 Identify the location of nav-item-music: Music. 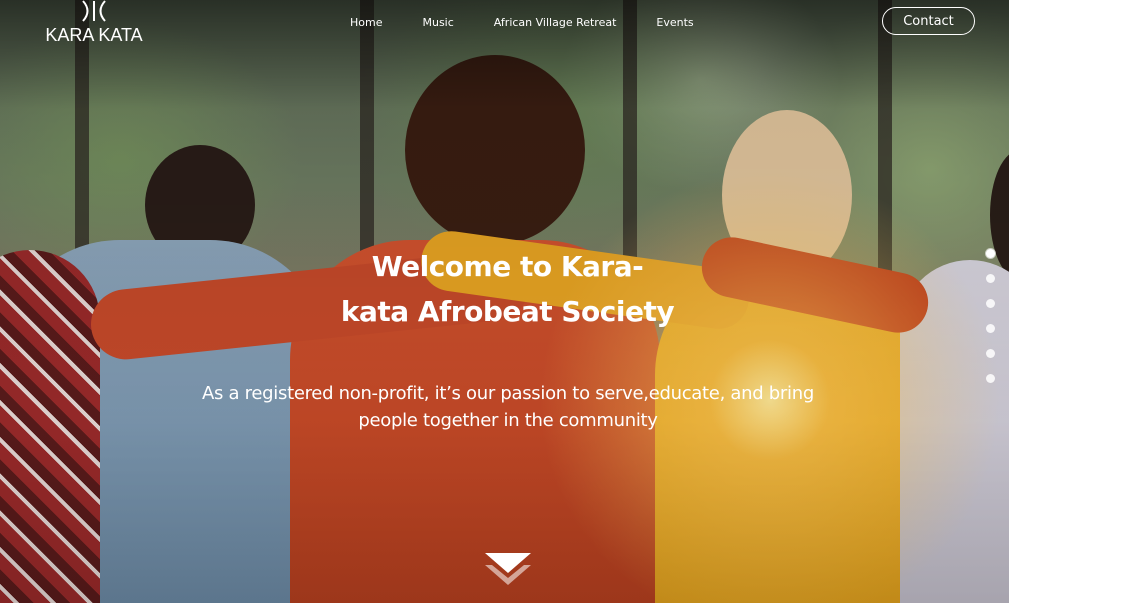
(437, 23).